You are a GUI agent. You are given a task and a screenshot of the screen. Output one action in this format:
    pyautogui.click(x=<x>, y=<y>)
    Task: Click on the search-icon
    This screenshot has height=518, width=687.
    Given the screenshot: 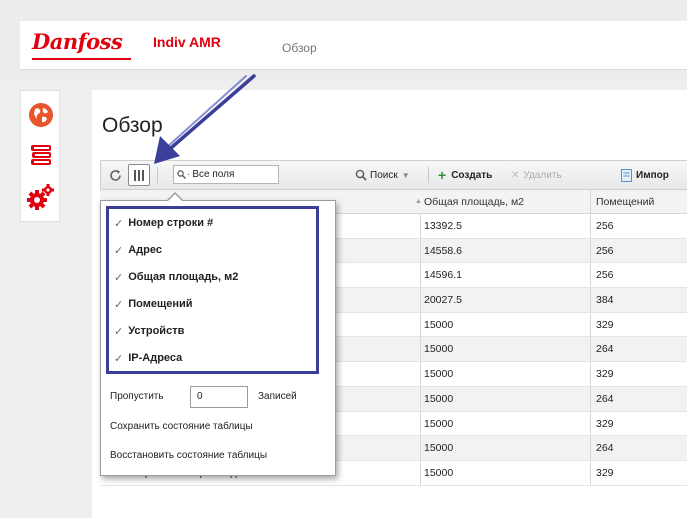 What is the action you would take?
    pyautogui.click(x=361, y=175)
    